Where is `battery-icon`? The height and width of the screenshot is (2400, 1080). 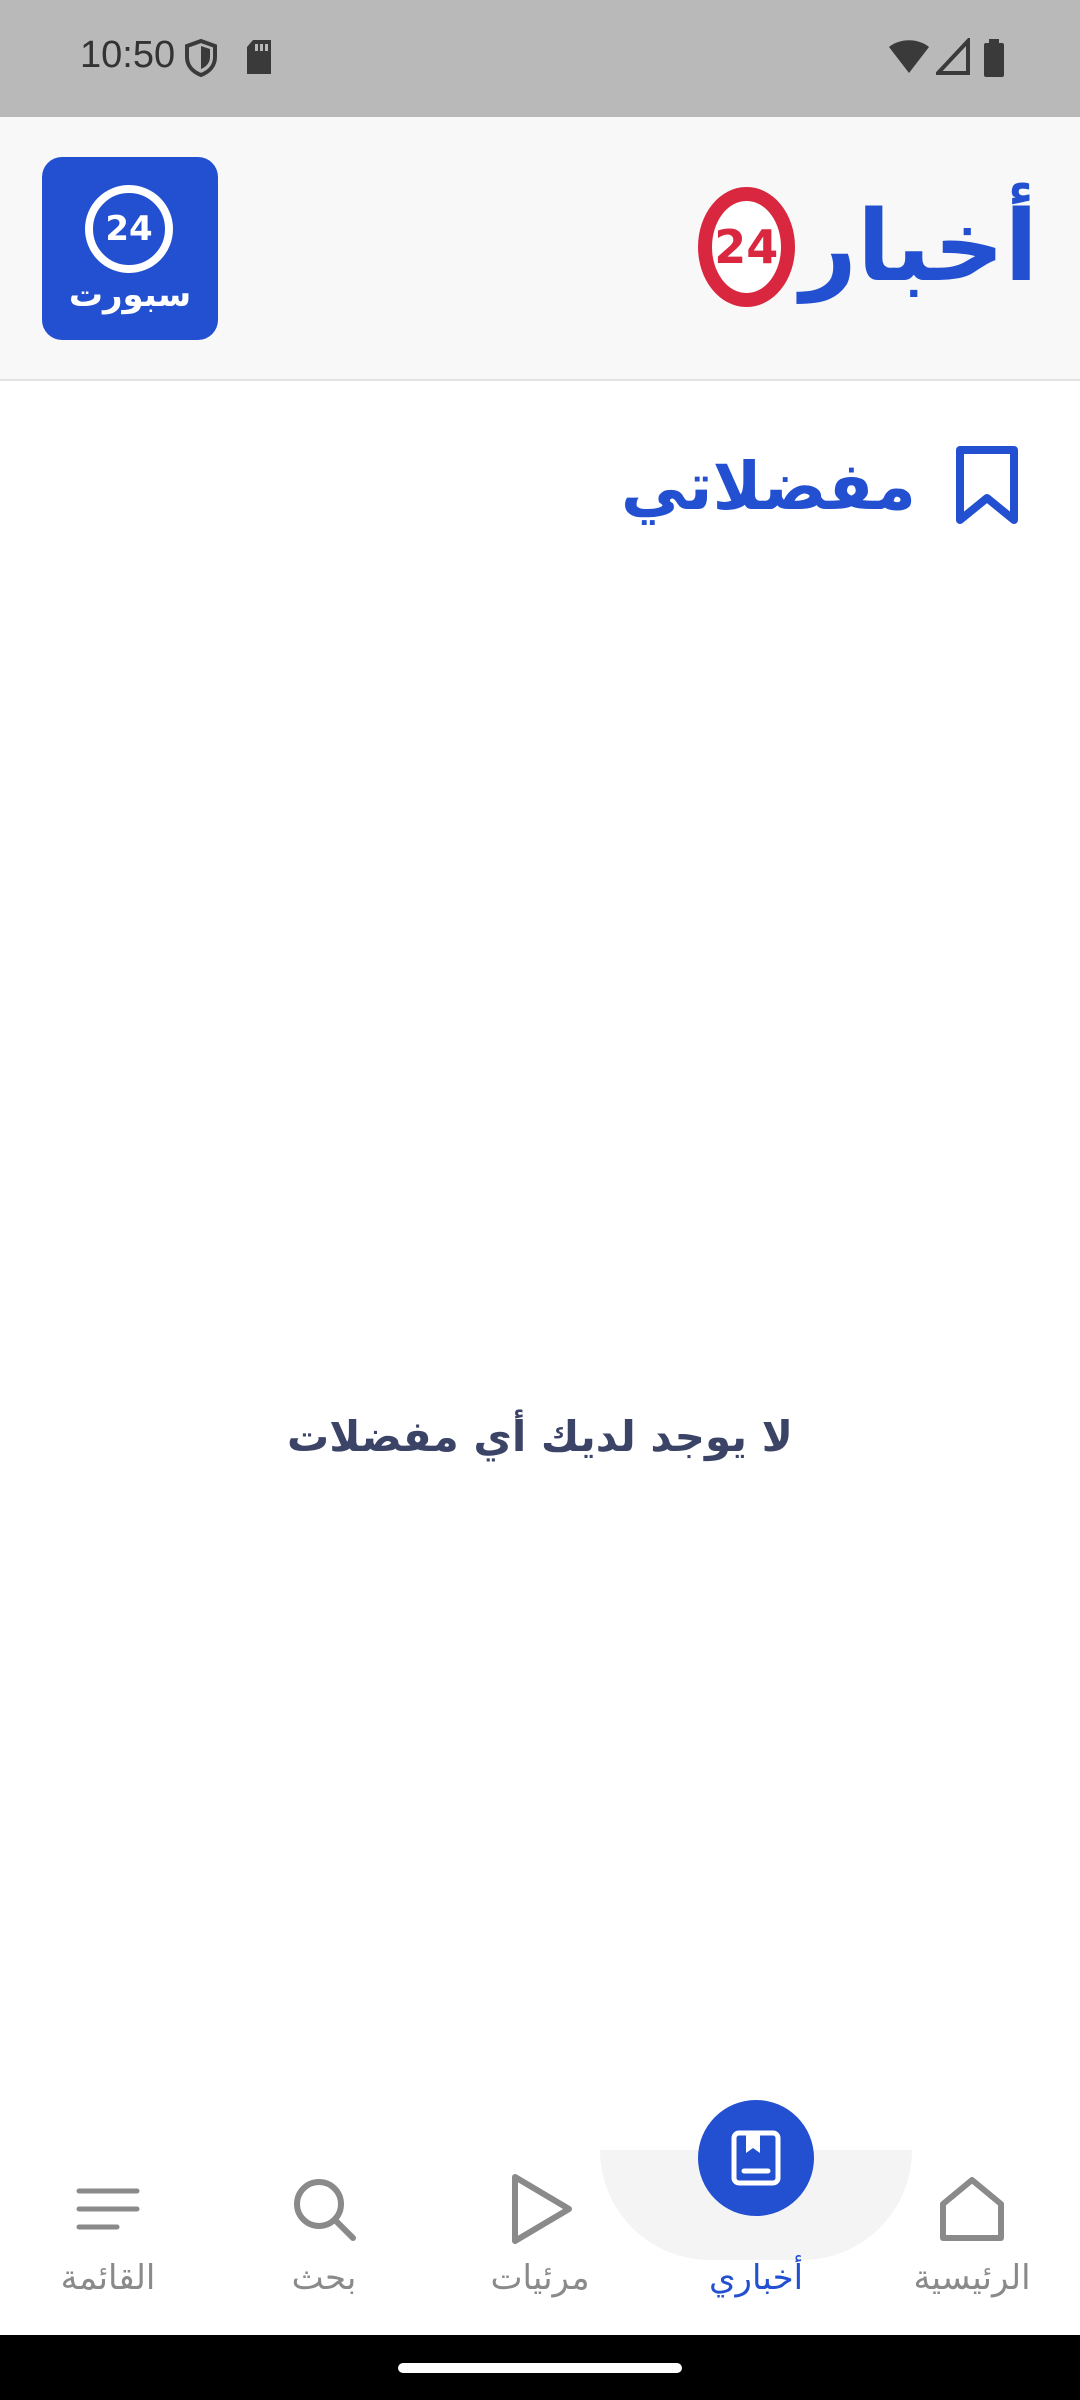
battery-icon is located at coordinates (994, 58).